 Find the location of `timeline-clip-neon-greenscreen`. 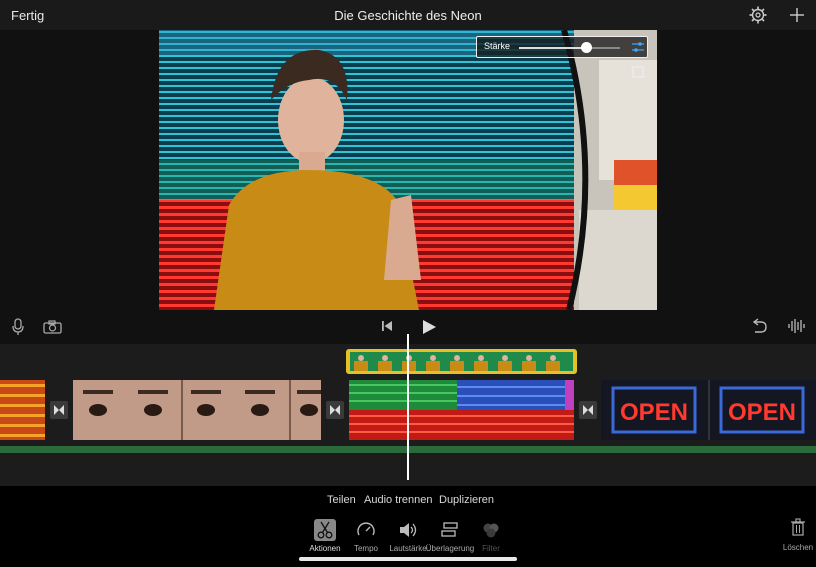

timeline-clip-neon-greenscreen is located at coordinates (461, 410).